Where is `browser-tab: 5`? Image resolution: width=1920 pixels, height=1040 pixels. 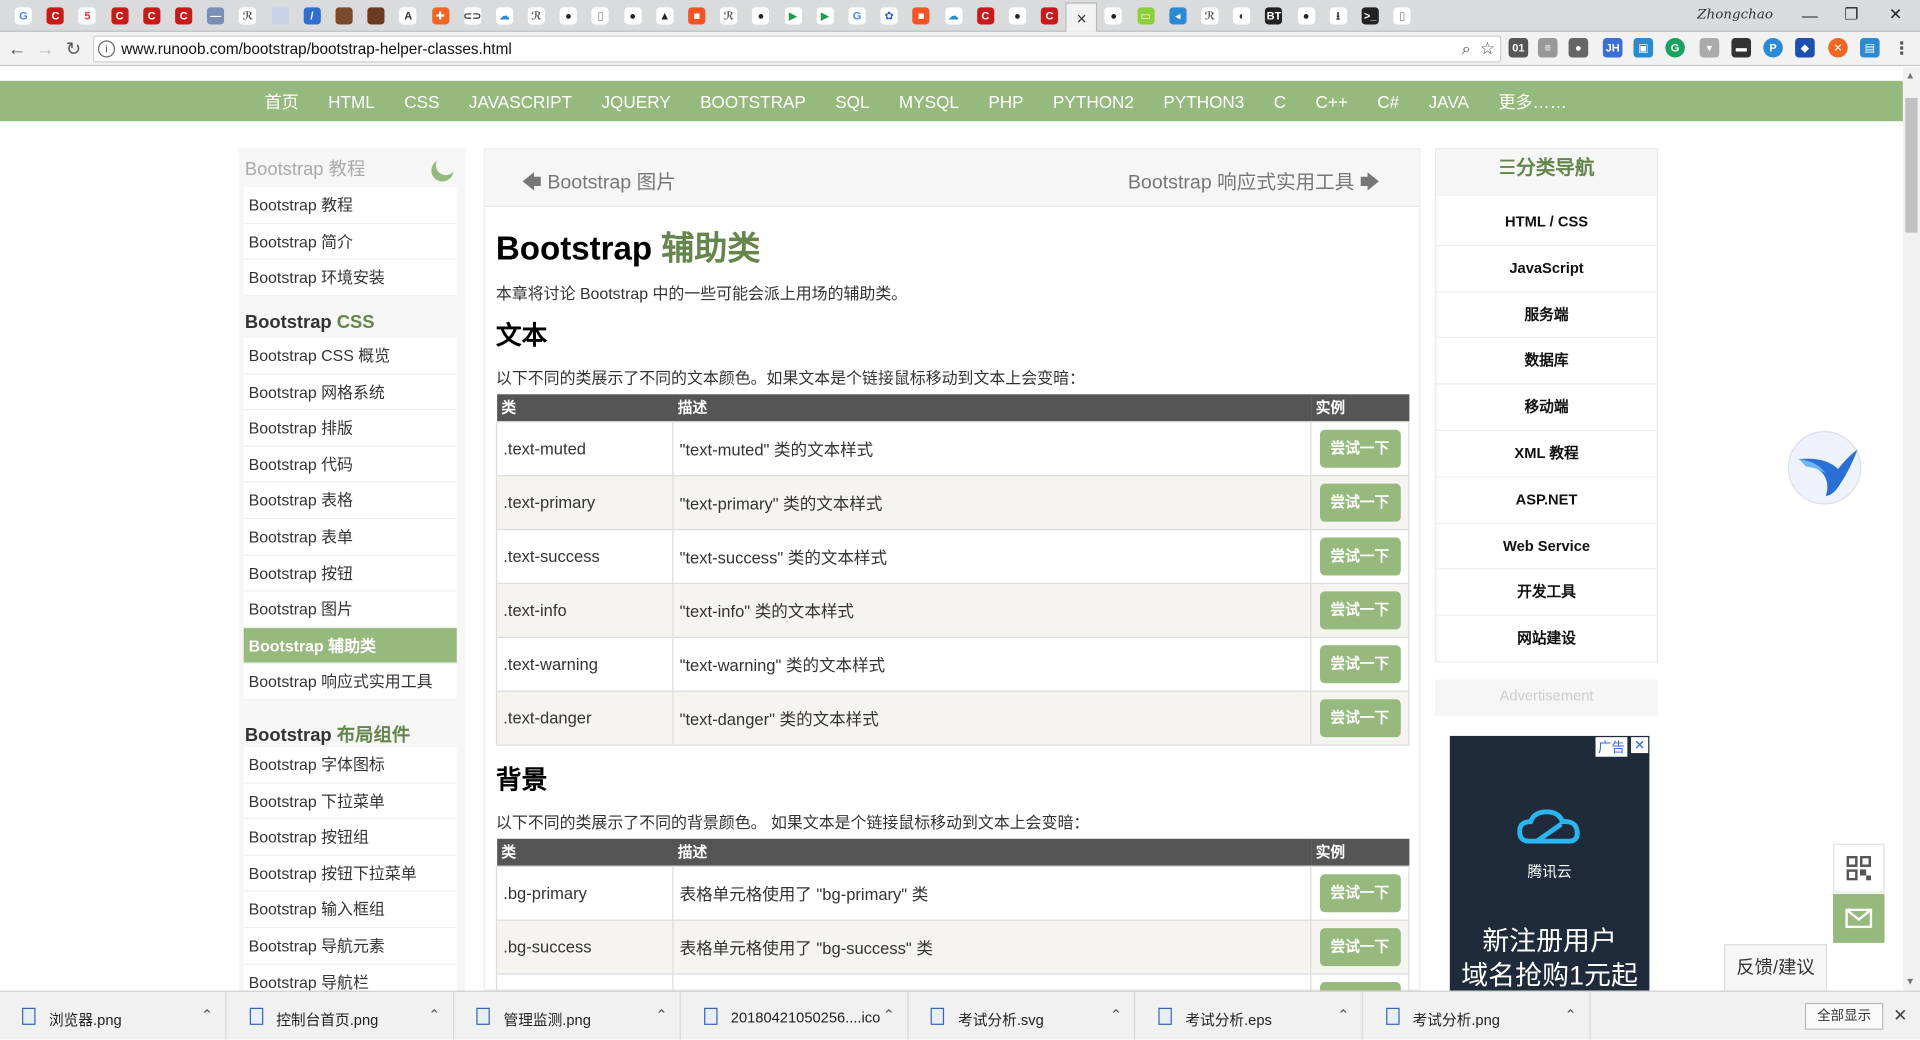 browser-tab: 5 is located at coordinates (87, 15).